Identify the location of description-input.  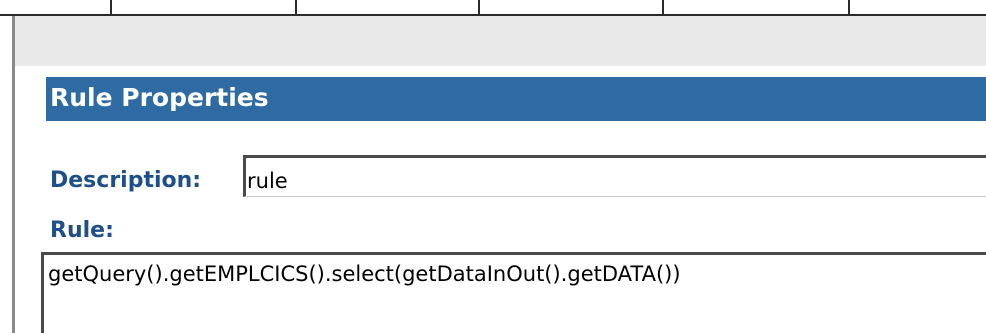
(614, 176).